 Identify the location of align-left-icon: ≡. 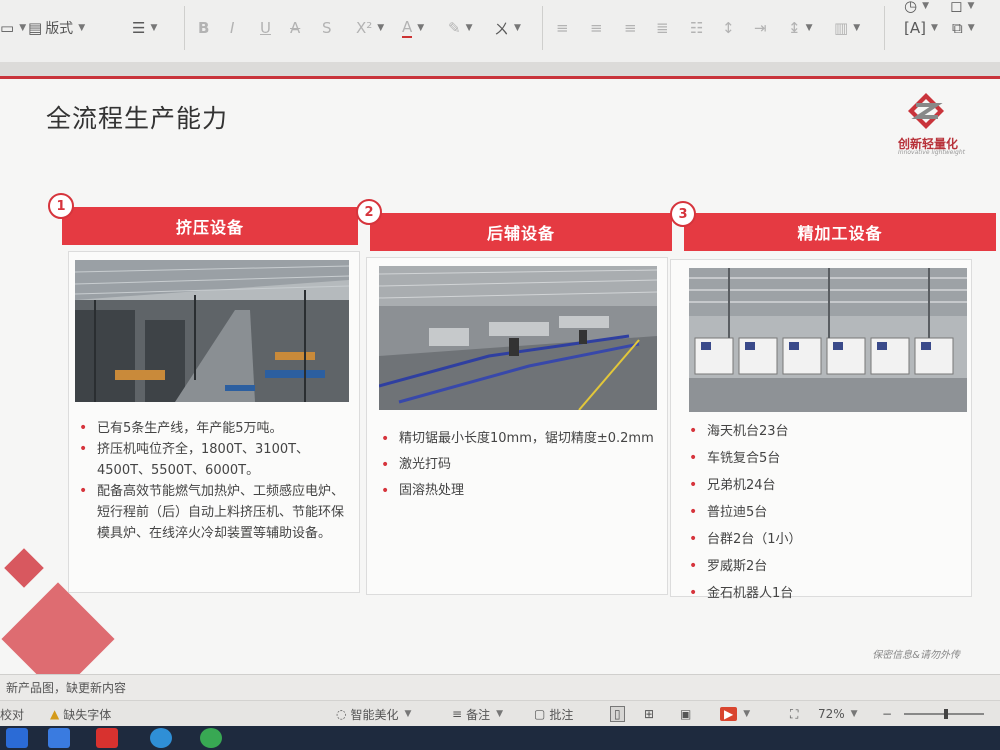
(562, 28).